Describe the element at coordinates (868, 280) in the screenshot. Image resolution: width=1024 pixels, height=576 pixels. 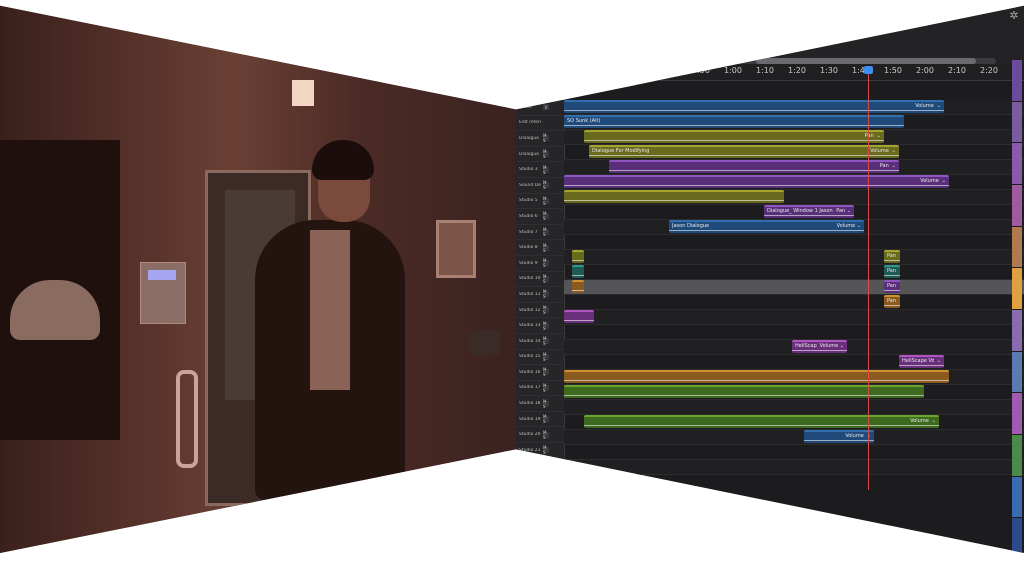
I see `playhead` at that location.